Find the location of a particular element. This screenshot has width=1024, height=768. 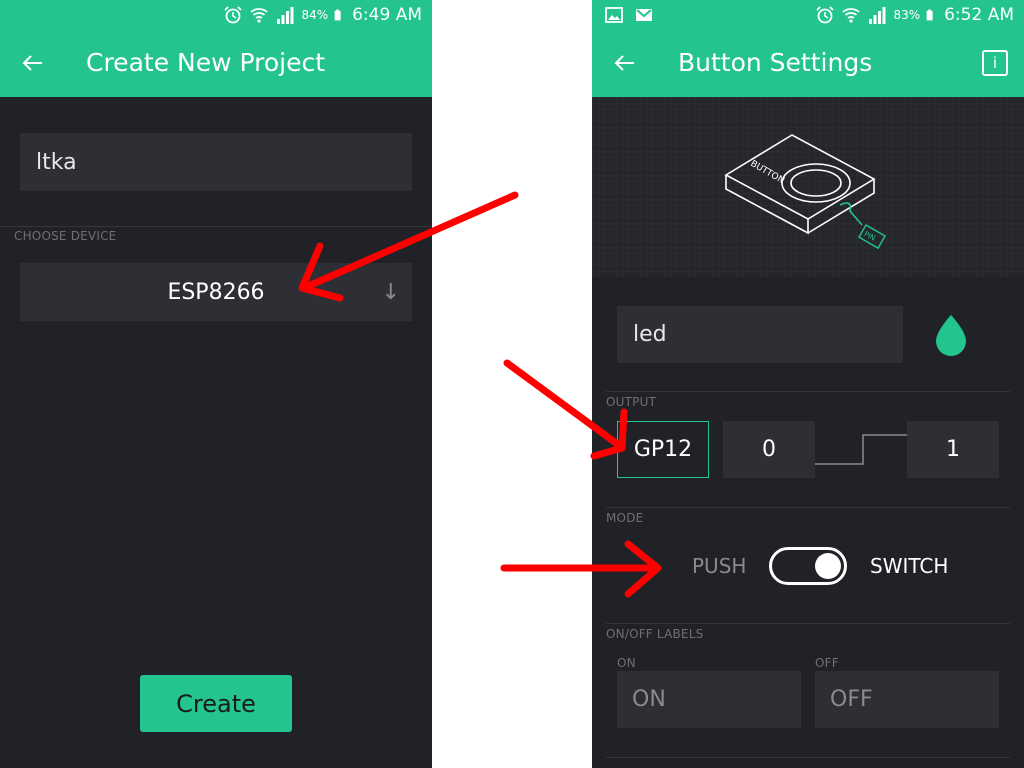

page-title: Button Settings is located at coordinates (775, 62).